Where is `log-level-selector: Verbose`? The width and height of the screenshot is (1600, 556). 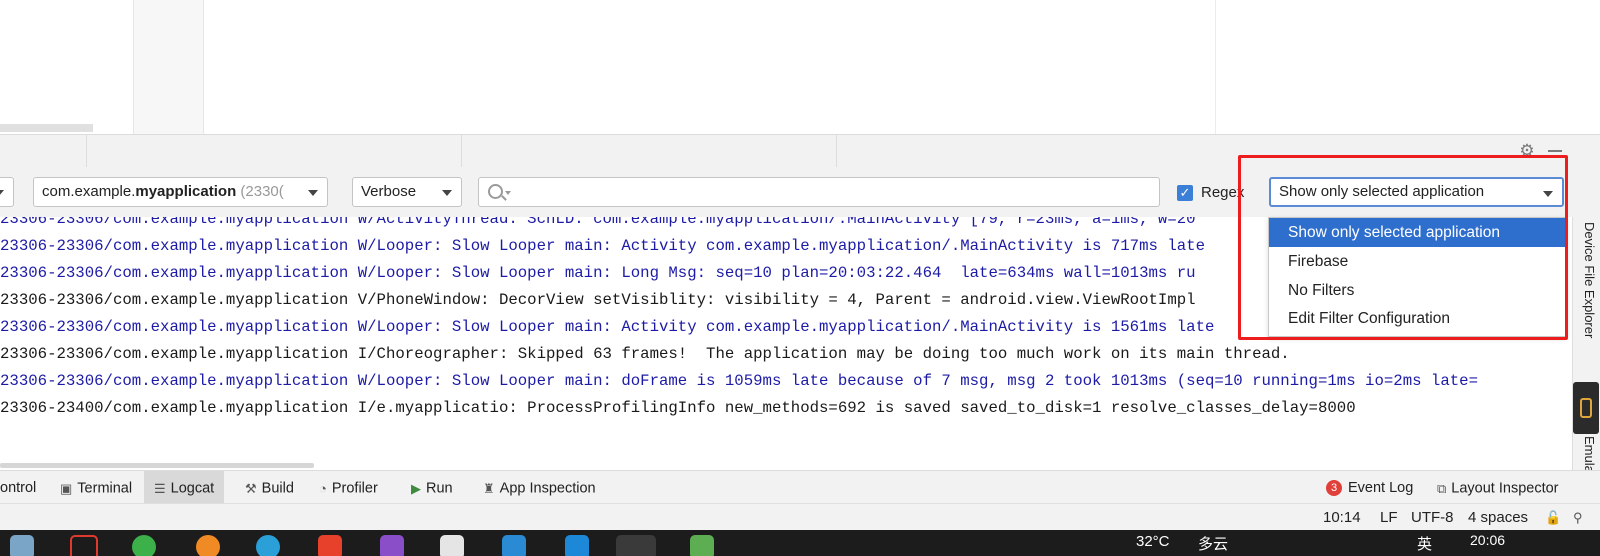
log-level-selector: Verbose is located at coordinates (407, 192).